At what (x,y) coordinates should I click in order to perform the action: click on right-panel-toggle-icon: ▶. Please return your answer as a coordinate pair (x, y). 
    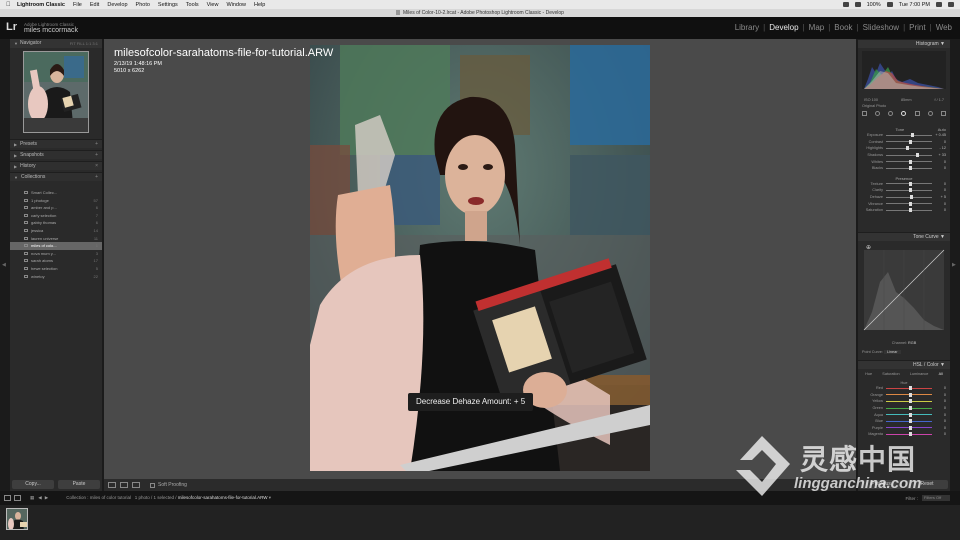
    Looking at the image, I should click on (954, 265).